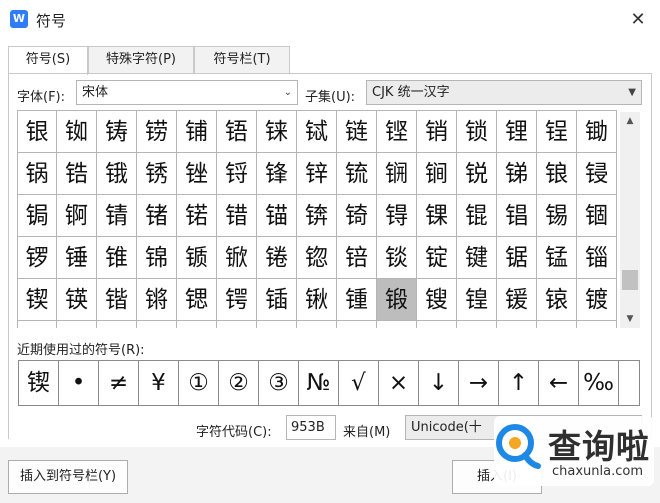 This screenshot has height=503, width=660. Describe the element at coordinates (187, 92) in the screenshot. I see `font-select: 宋体 ⌄` at that location.